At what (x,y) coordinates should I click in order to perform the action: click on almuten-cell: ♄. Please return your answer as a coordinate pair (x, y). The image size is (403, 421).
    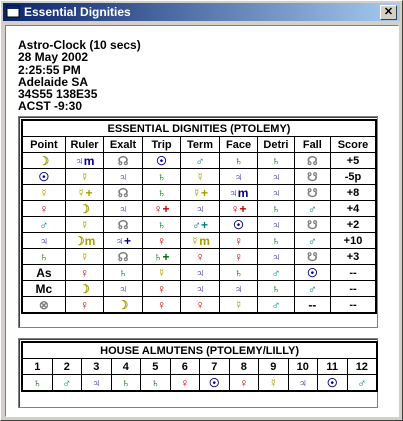
    Looking at the image, I should click on (125, 382).